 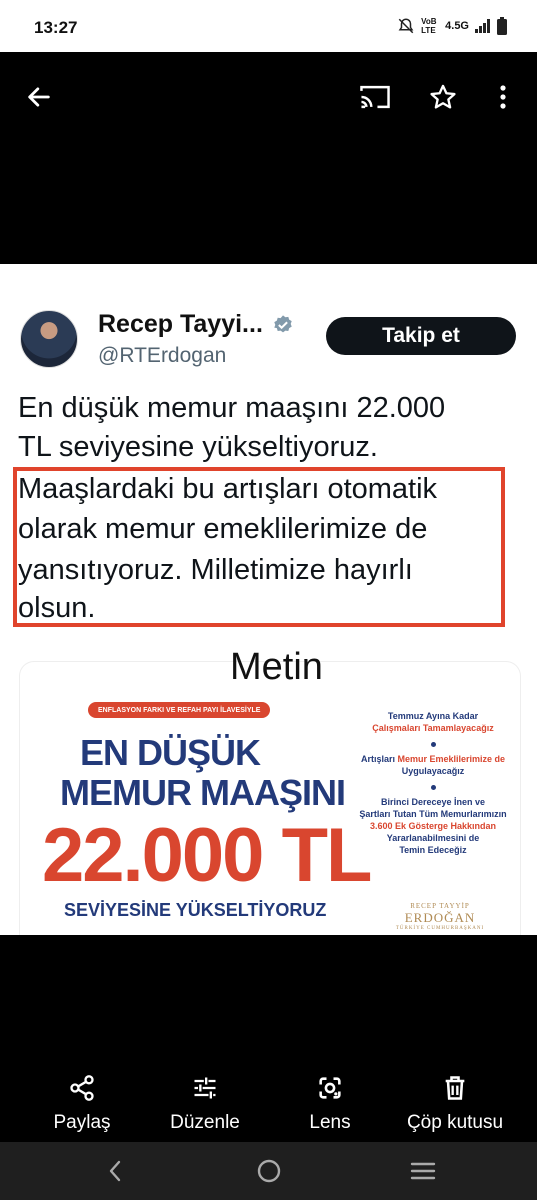 I want to click on signature-caption: TÜRKİYE CUMHURBAŞKANI, so click(x=440, y=928).